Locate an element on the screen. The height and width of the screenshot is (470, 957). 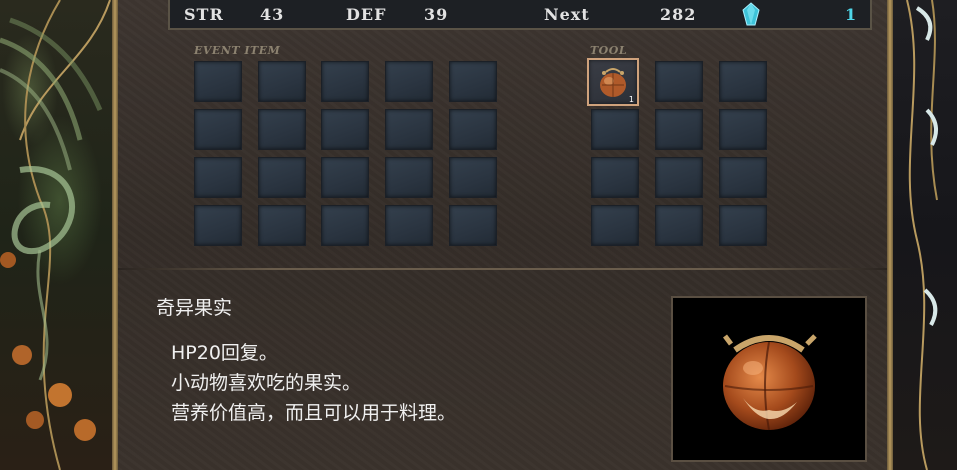
section-divider is located at coordinates (502, 269).